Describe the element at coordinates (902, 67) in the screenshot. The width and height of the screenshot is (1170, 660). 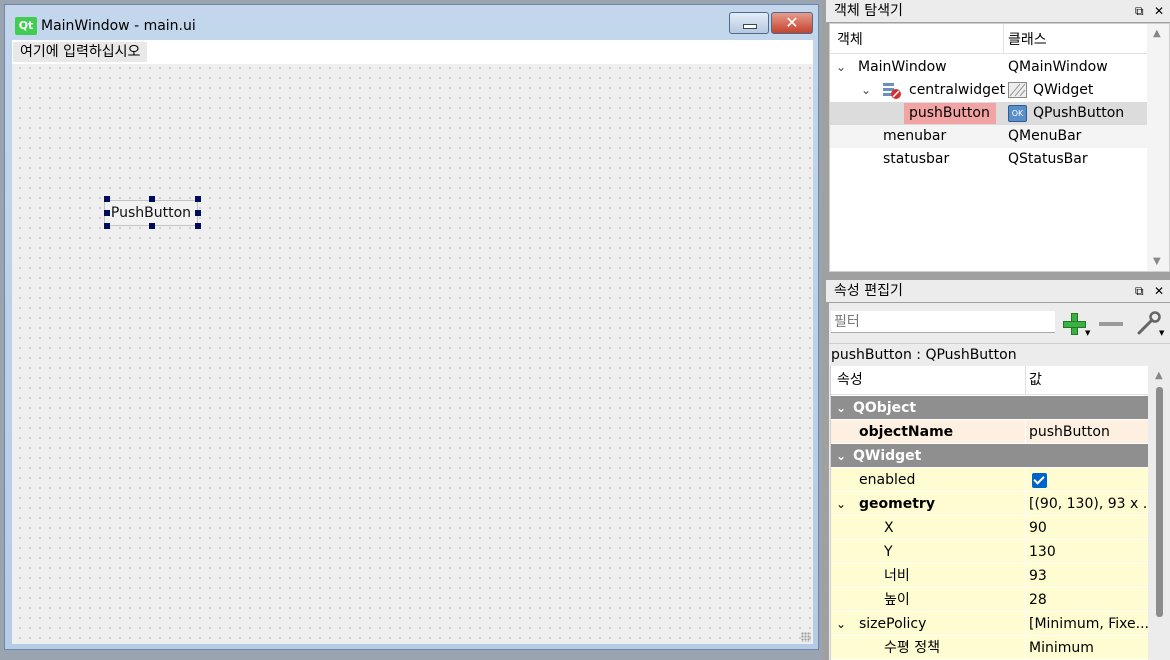
I see `object-name: MainWindow` at that location.